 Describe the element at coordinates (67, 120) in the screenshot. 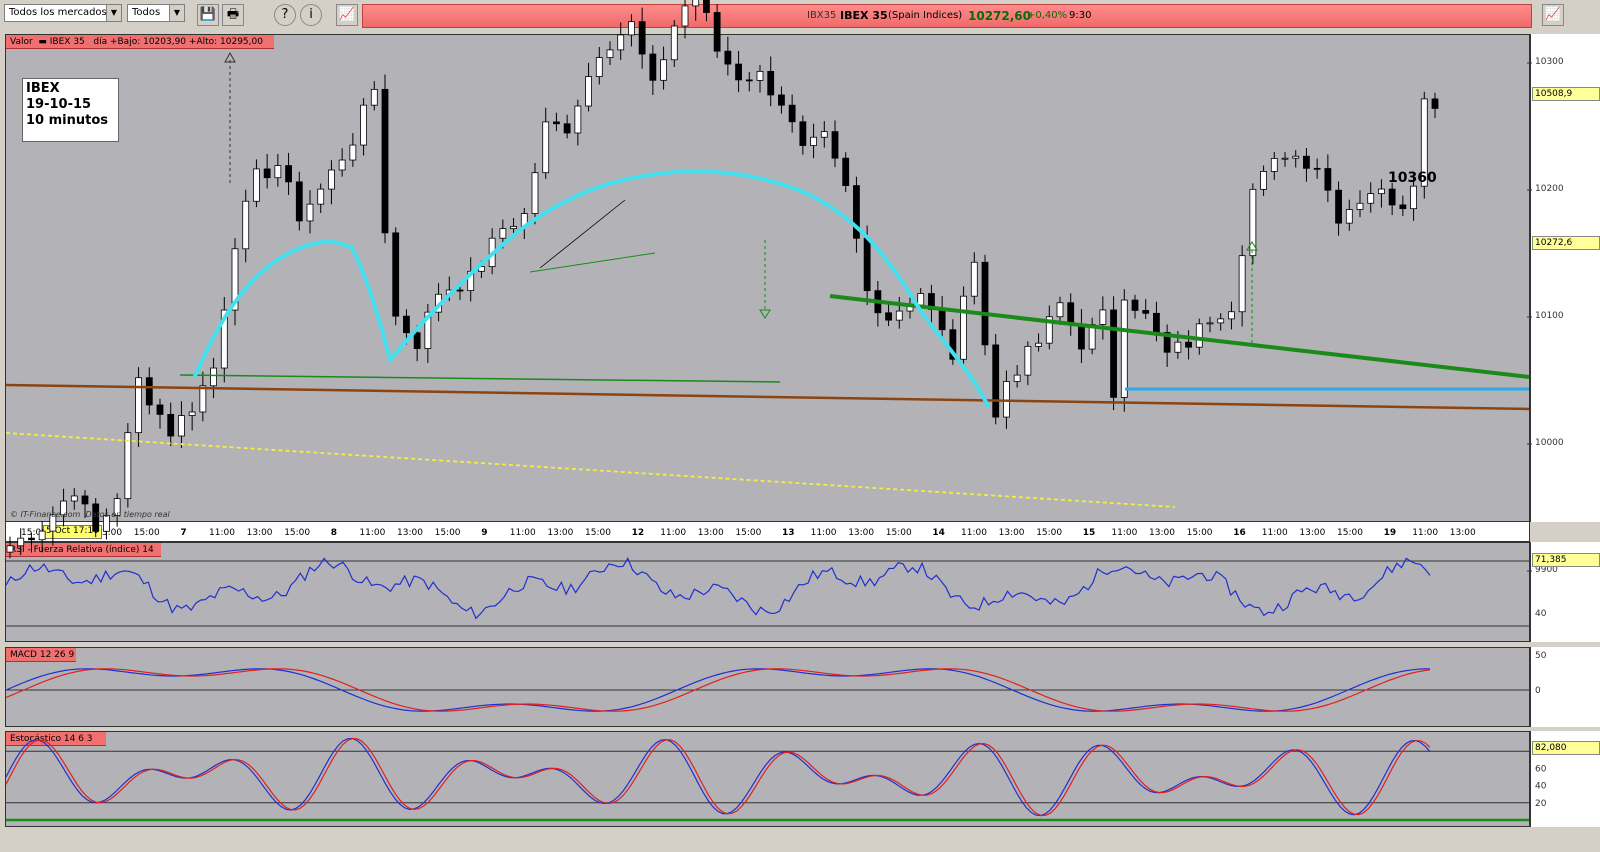

I see `infobox-line3: 10 minutos` at that location.